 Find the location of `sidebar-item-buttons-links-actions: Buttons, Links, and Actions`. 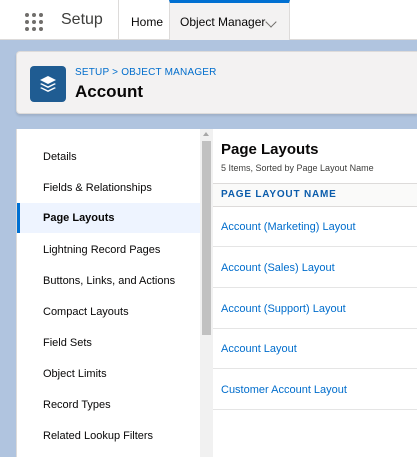

sidebar-item-buttons-links-actions: Buttons, Links, and Actions is located at coordinates (109, 281).